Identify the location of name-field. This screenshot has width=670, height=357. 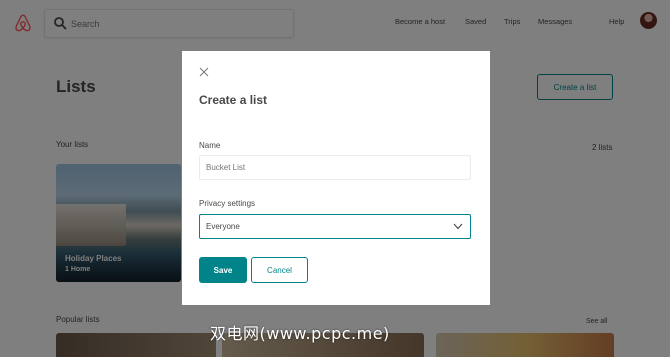
(335, 167).